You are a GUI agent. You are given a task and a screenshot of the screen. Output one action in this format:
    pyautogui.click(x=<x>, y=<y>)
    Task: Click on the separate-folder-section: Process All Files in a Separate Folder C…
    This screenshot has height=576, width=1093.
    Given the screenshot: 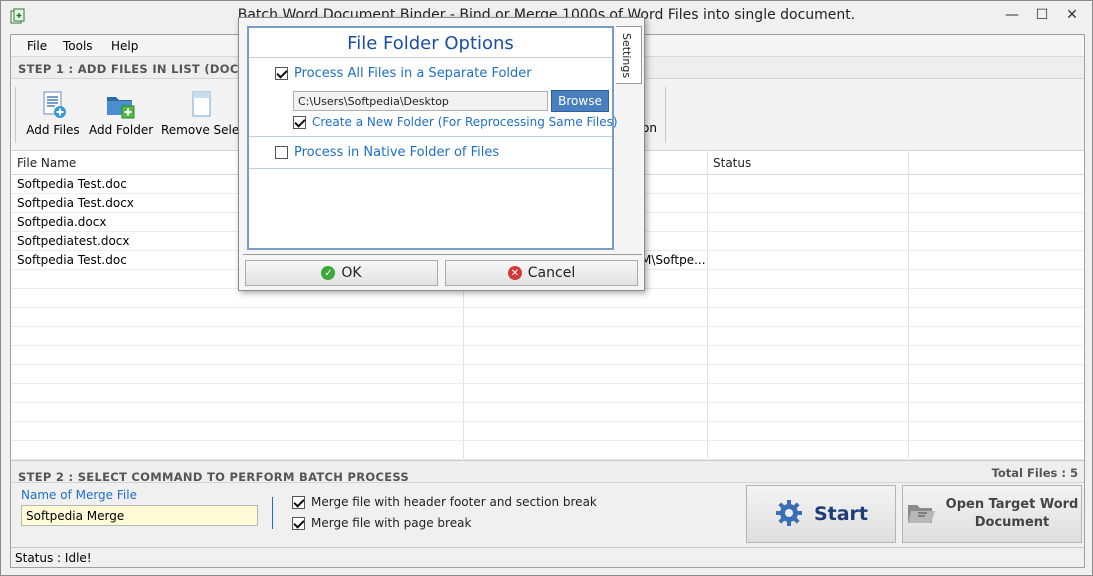 What is the action you would take?
    pyautogui.click(x=433, y=98)
    